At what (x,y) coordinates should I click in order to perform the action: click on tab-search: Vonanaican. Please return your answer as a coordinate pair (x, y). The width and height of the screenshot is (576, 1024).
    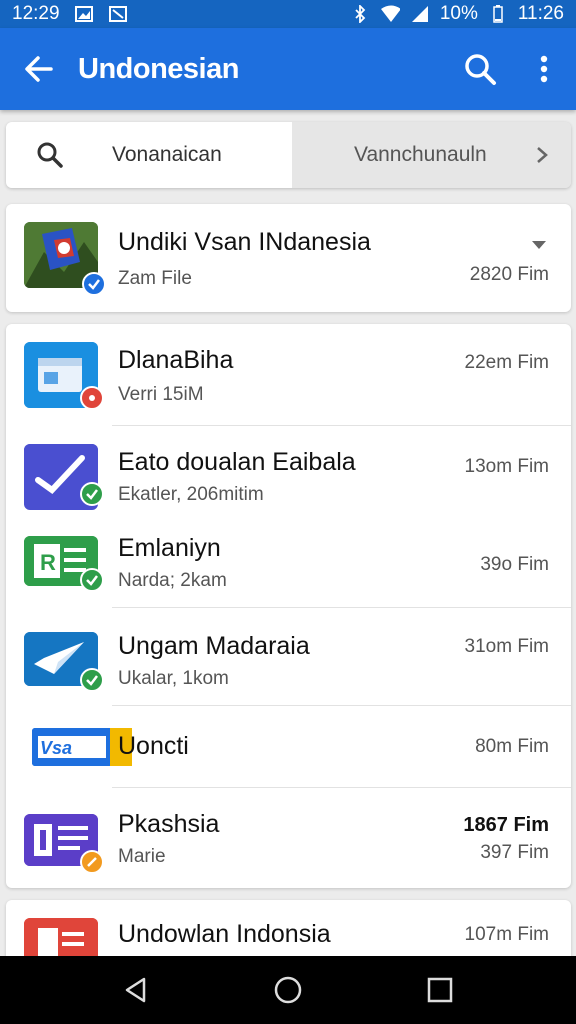
    Looking at the image, I should click on (149, 155).